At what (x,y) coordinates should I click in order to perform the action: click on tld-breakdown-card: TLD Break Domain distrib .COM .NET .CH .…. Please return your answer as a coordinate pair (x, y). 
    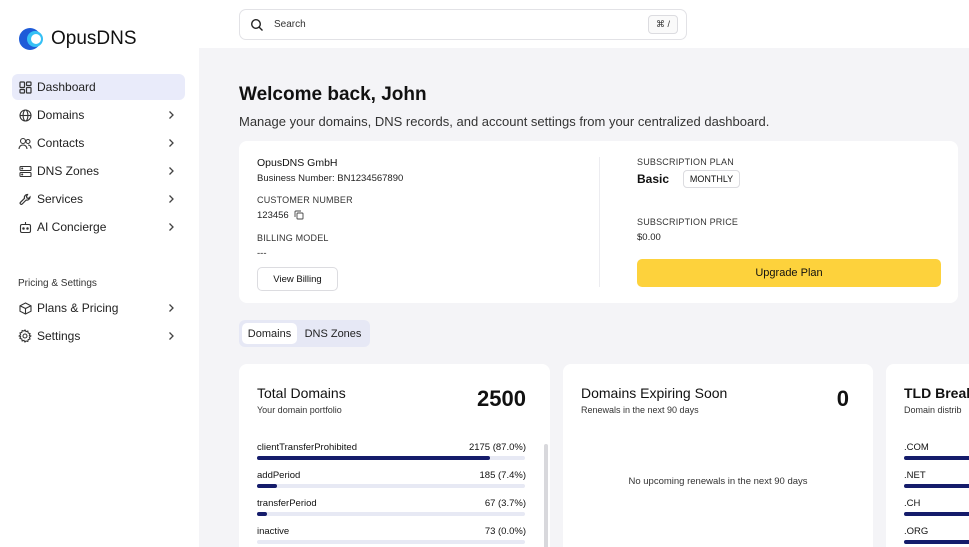
    Looking at the image, I should click on (927, 455).